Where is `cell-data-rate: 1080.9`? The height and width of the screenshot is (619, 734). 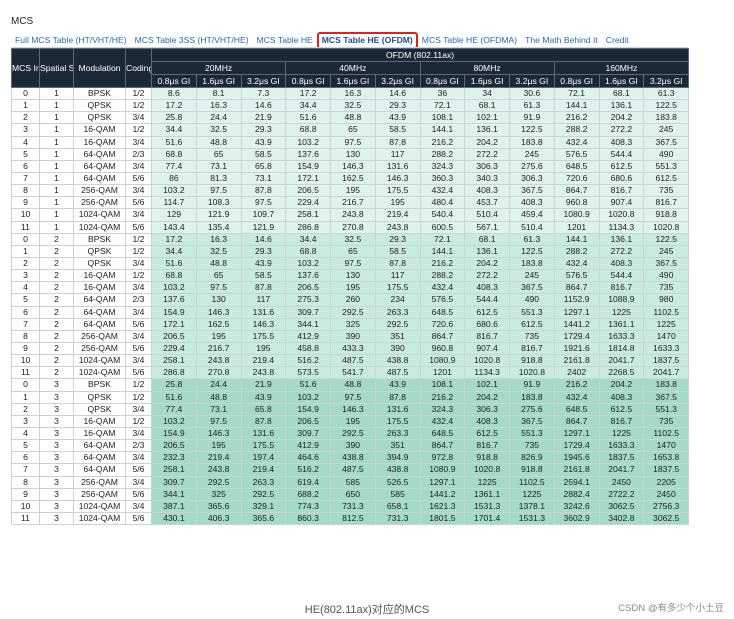 cell-data-rate: 1080.9 is located at coordinates (442, 361).